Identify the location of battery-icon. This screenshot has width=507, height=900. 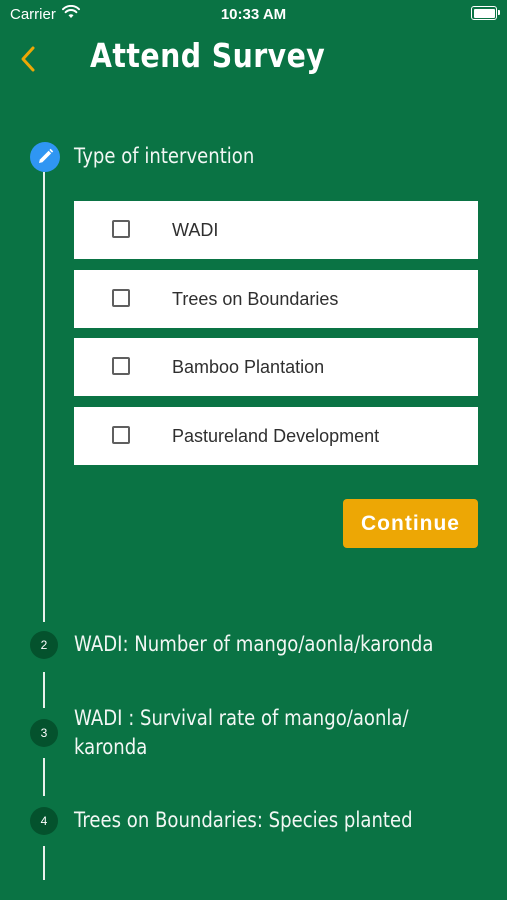
(485, 13).